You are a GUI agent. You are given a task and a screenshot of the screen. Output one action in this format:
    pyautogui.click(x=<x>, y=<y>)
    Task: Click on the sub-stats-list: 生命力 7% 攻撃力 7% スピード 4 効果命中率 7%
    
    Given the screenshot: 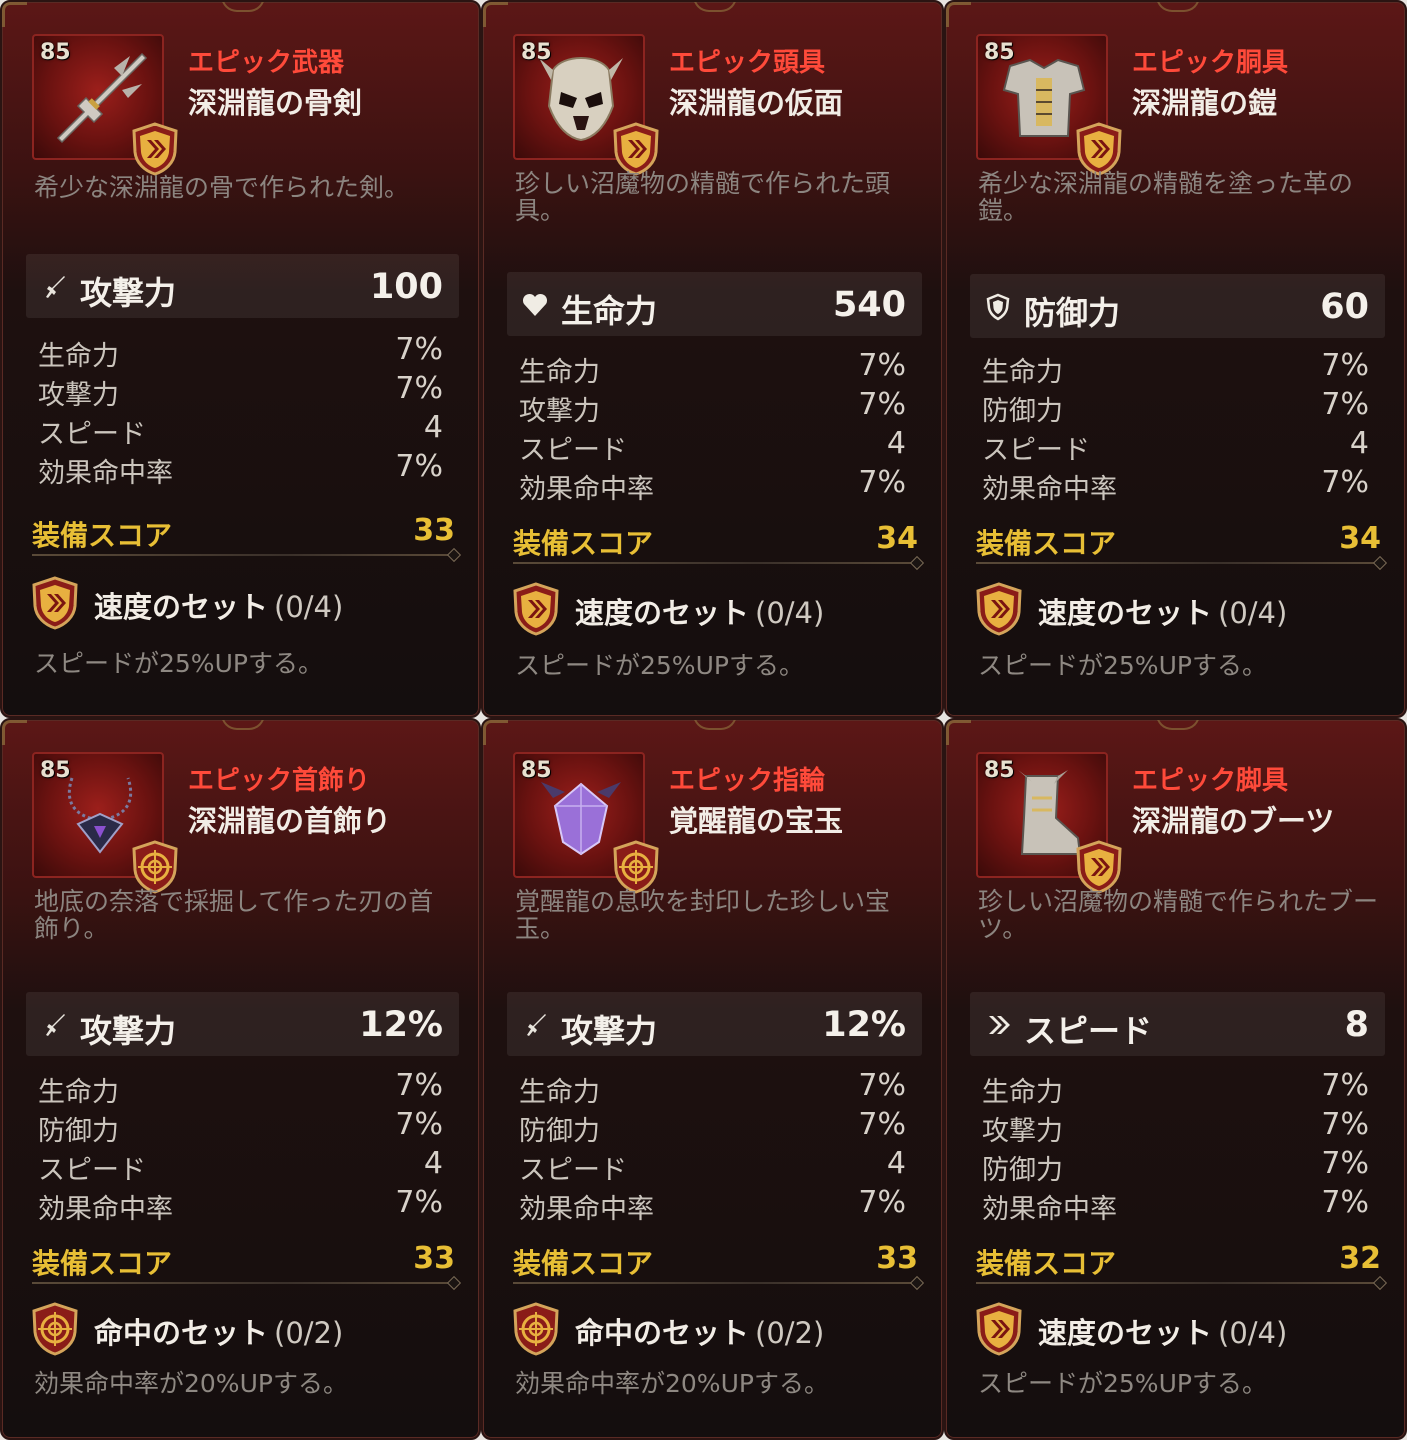 What is the action you would take?
    pyautogui.click(x=712, y=426)
    